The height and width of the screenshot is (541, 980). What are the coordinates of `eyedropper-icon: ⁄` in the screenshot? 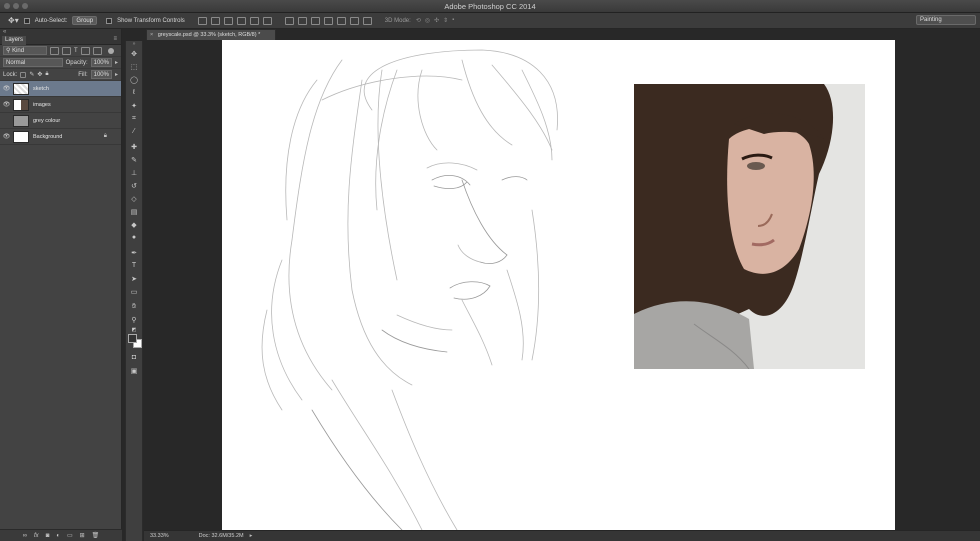 It's located at (134, 131).